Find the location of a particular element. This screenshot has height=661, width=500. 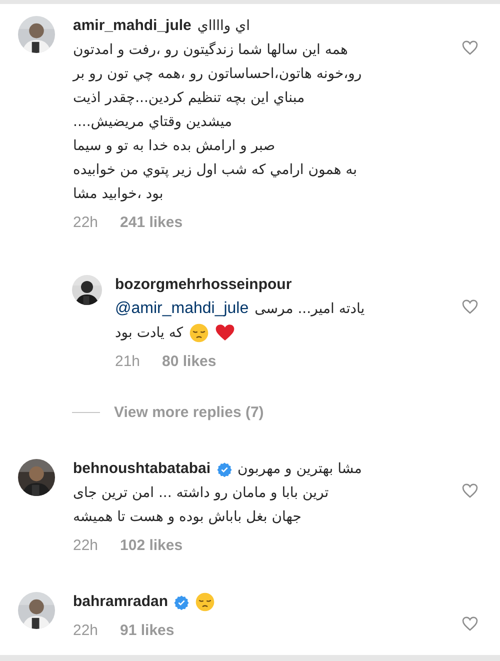

timestamp: 21h is located at coordinates (127, 361).